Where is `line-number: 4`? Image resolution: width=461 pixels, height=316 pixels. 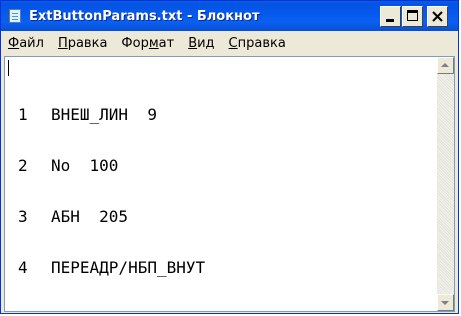 line-number: 4 is located at coordinates (23, 267).